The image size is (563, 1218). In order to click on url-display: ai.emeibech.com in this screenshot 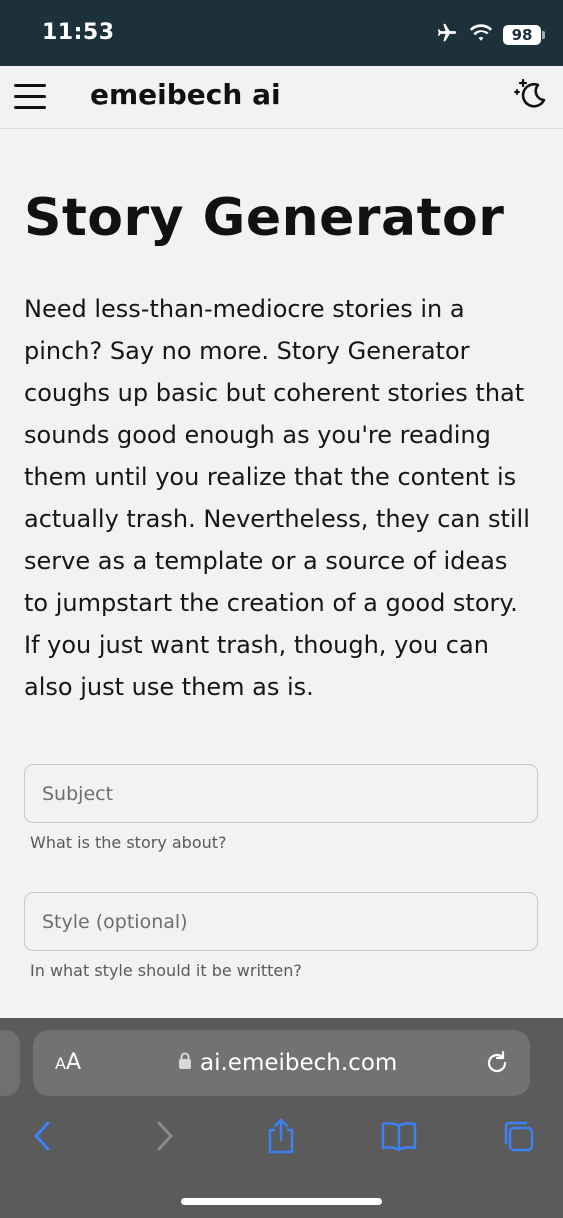, I will do `click(287, 1063)`.